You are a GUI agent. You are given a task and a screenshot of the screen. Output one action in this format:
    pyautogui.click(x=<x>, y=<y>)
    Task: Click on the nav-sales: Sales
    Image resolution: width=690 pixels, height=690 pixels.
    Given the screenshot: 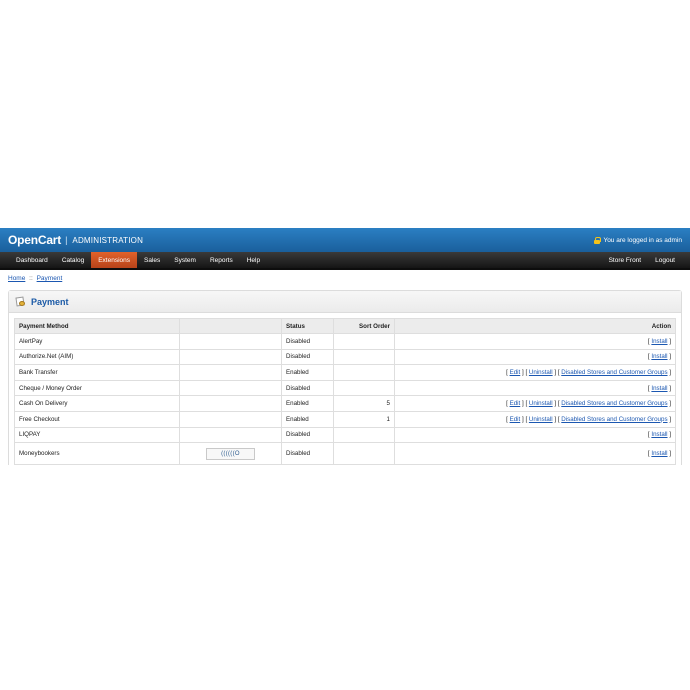 What is the action you would take?
    pyautogui.click(x=152, y=260)
    